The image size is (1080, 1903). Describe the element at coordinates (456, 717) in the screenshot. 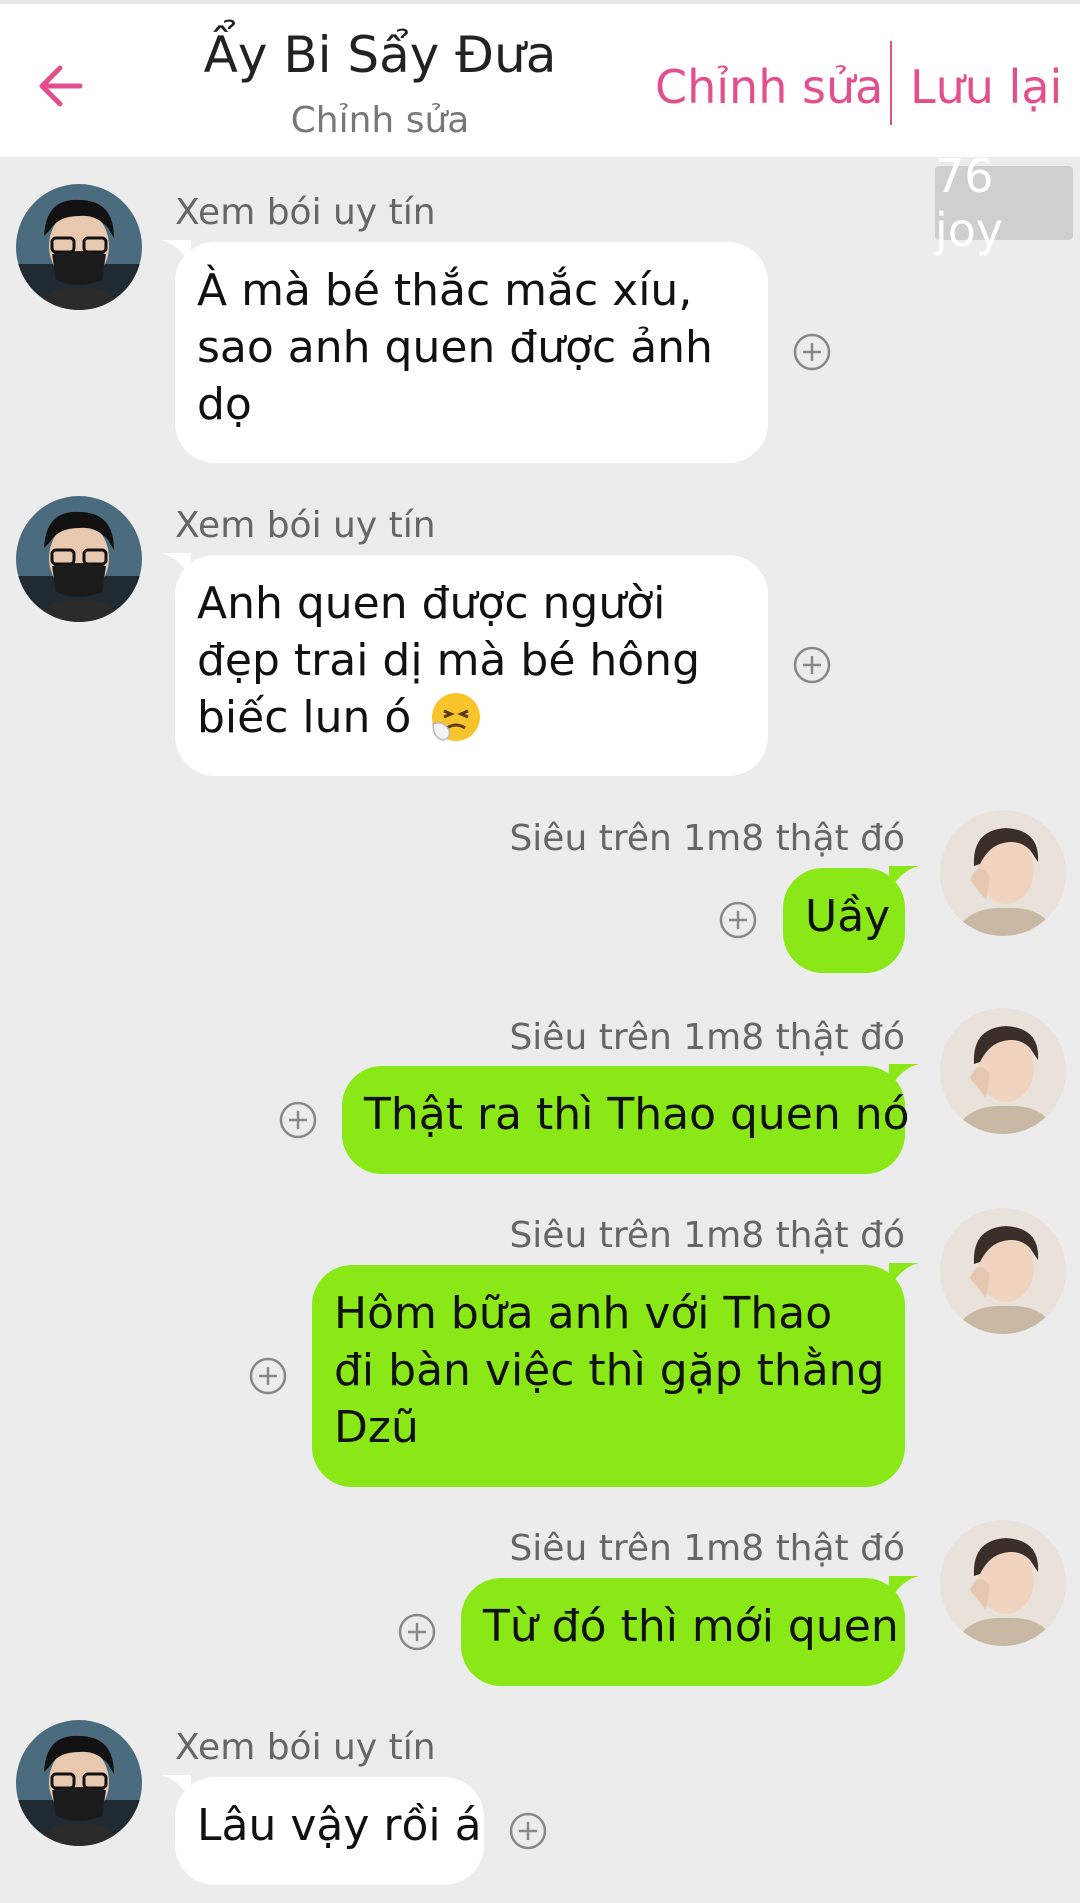

I see `sneezing-face-emoji-icon` at that location.